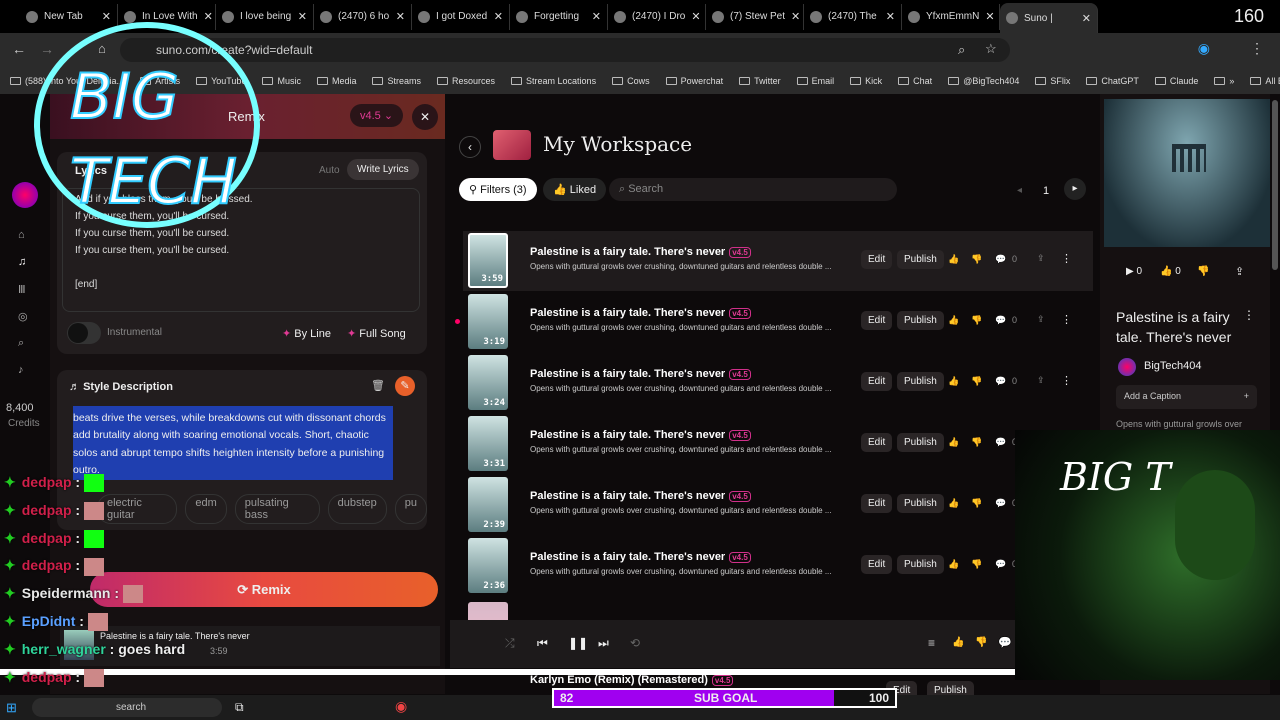  What do you see at coordinates (853, 16) in the screenshot?
I see `browser-tab: (2470) The ✕` at bounding box center [853, 16].